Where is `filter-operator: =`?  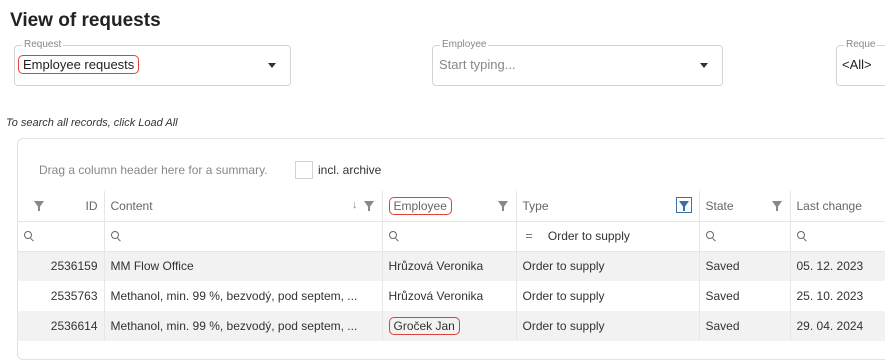
filter-operator: = is located at coordinates (528, 236).